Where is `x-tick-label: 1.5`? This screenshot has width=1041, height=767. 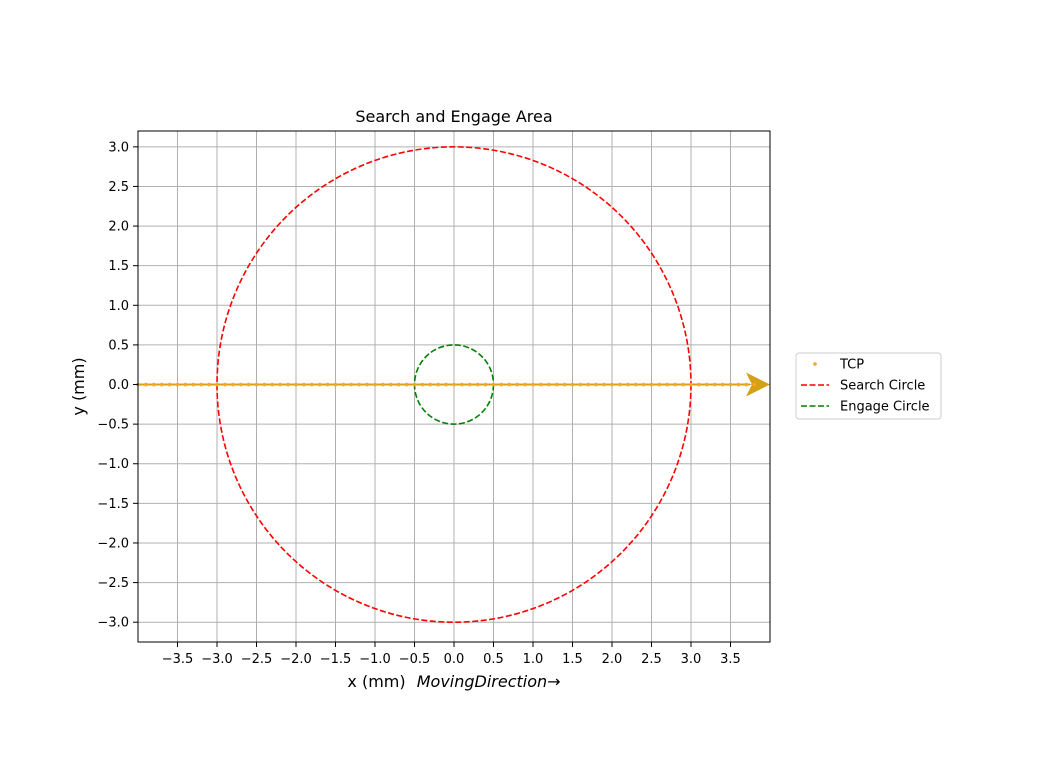
x-tick-label: 1.5 is located at coordinates (572, 659).